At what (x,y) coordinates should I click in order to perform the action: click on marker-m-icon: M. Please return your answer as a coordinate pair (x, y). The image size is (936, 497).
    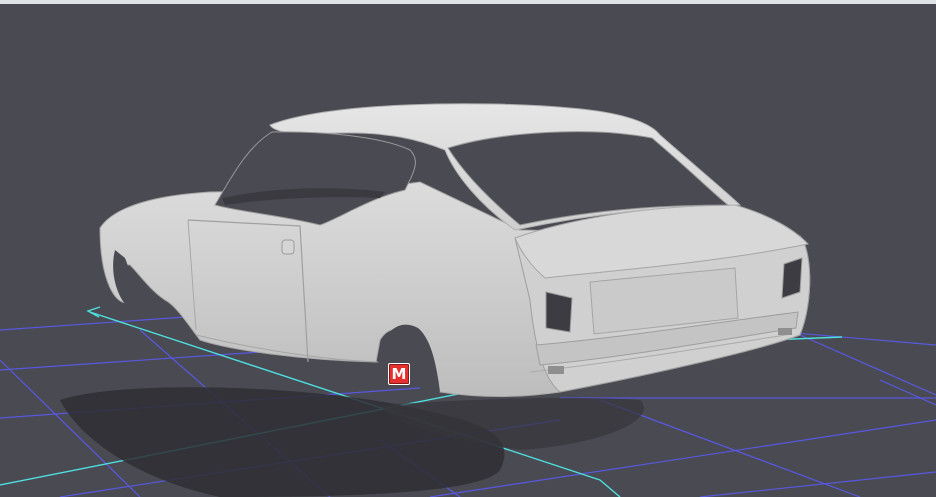
    Looking at the image, I should click on (399, 374).